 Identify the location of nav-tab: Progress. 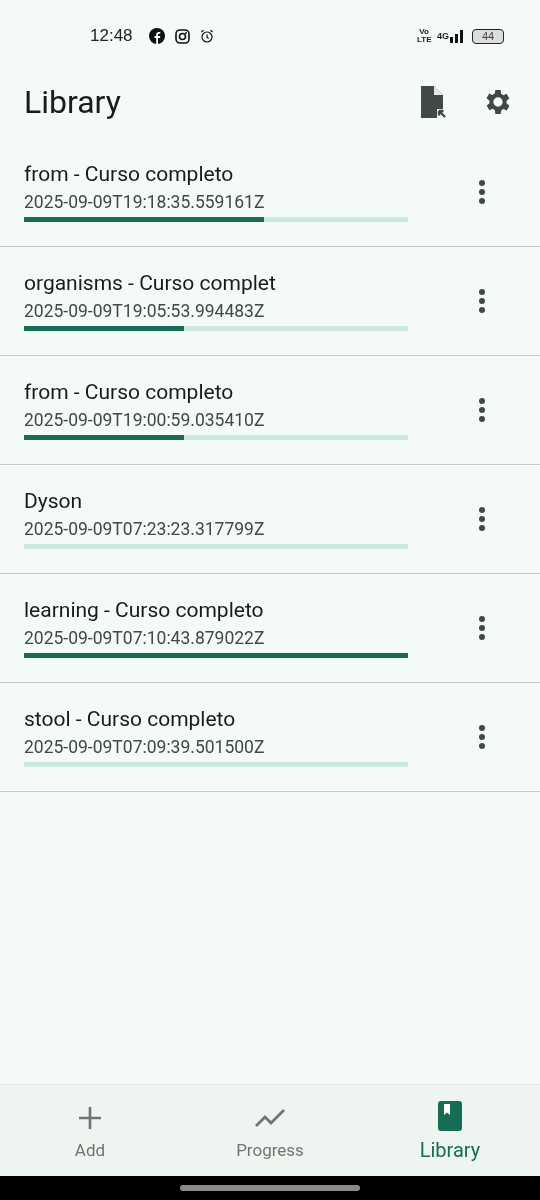
(270, 1130).